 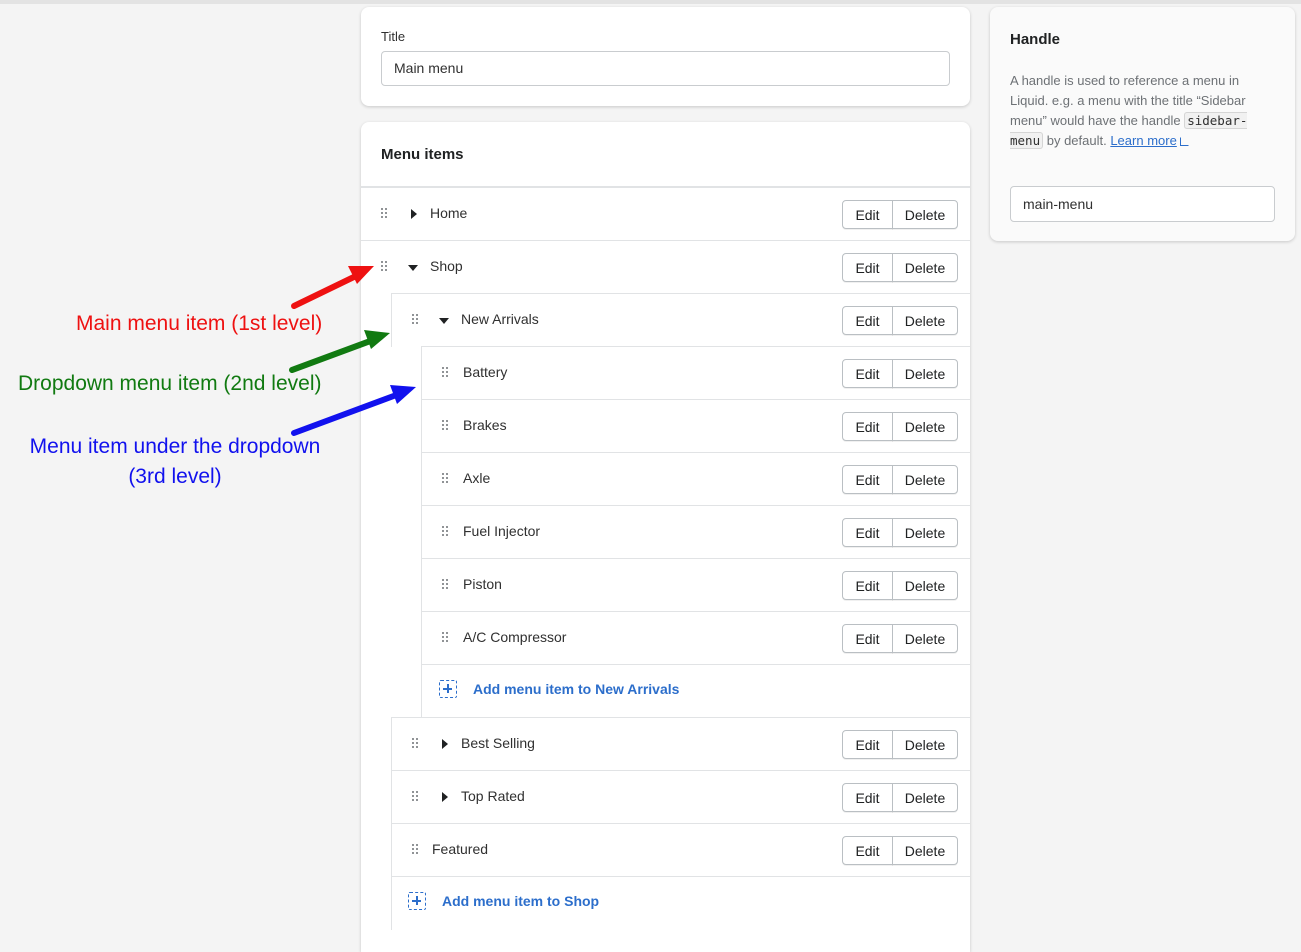 I want to click on title-card: Title Main menu, so click(x=665, y=56).